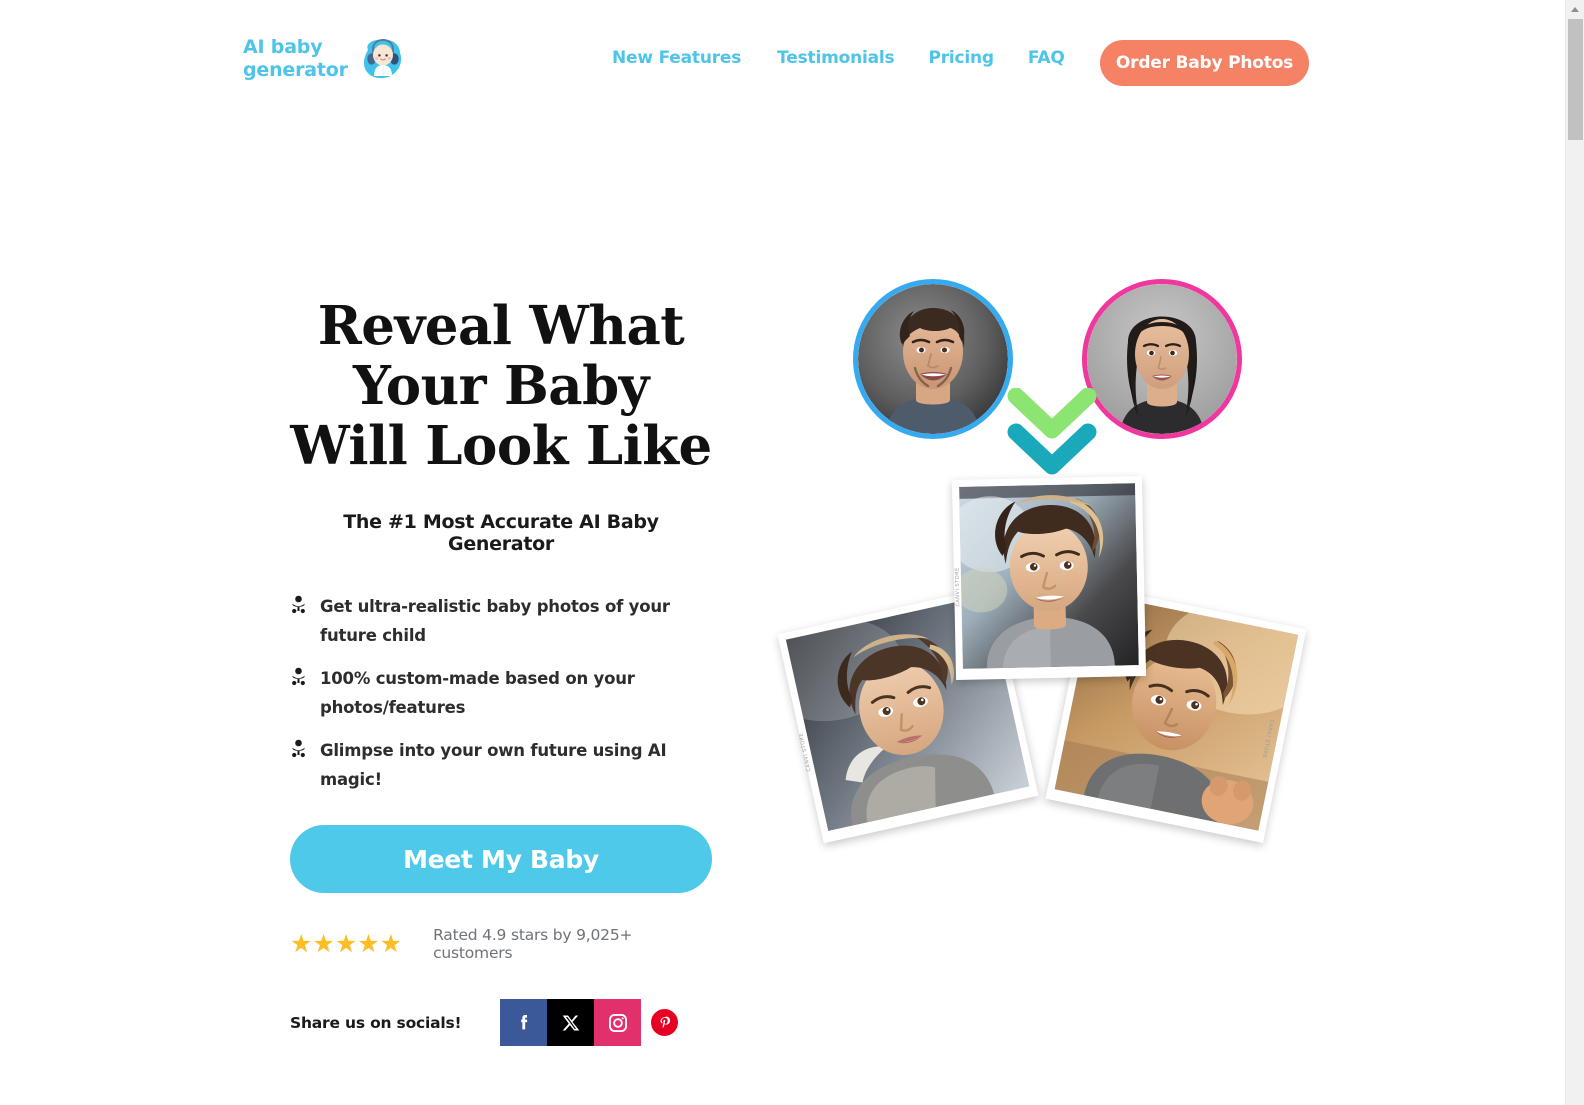 The height and width of the screenshot is (1105, 1584). I want to click on facebook-icon, so click(524, 1022).